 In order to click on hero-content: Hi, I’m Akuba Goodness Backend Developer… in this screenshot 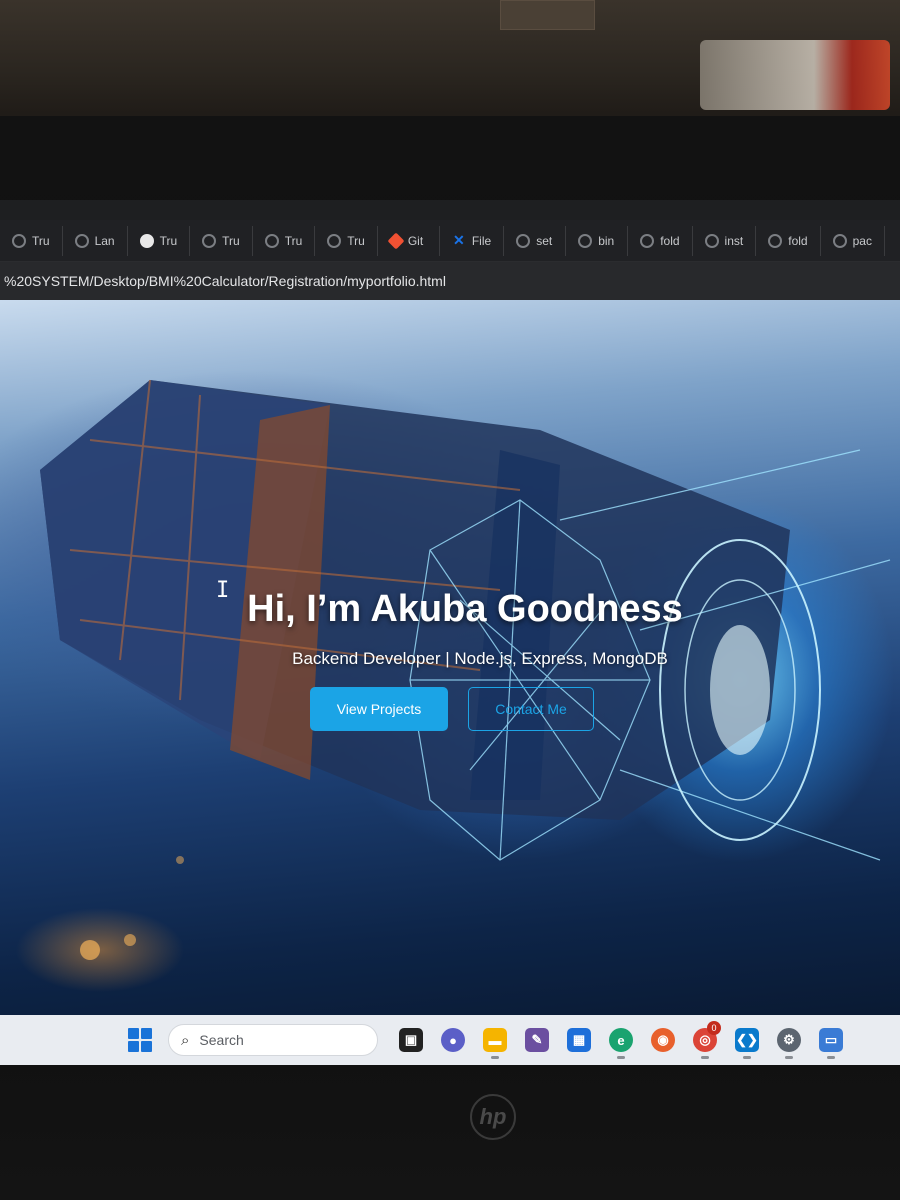, I will do `click(450, 659)`.